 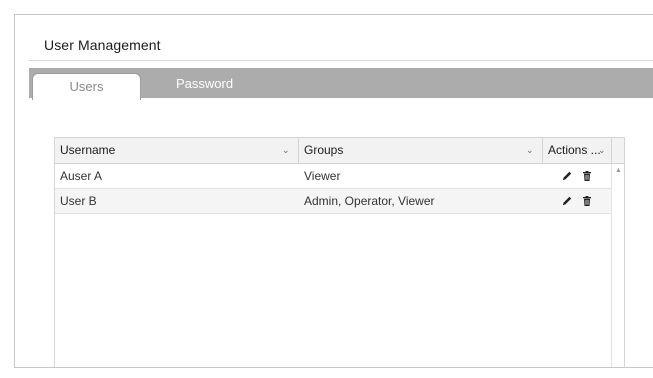 I want to click on tab-password: Password, so click(x=204, y=84).